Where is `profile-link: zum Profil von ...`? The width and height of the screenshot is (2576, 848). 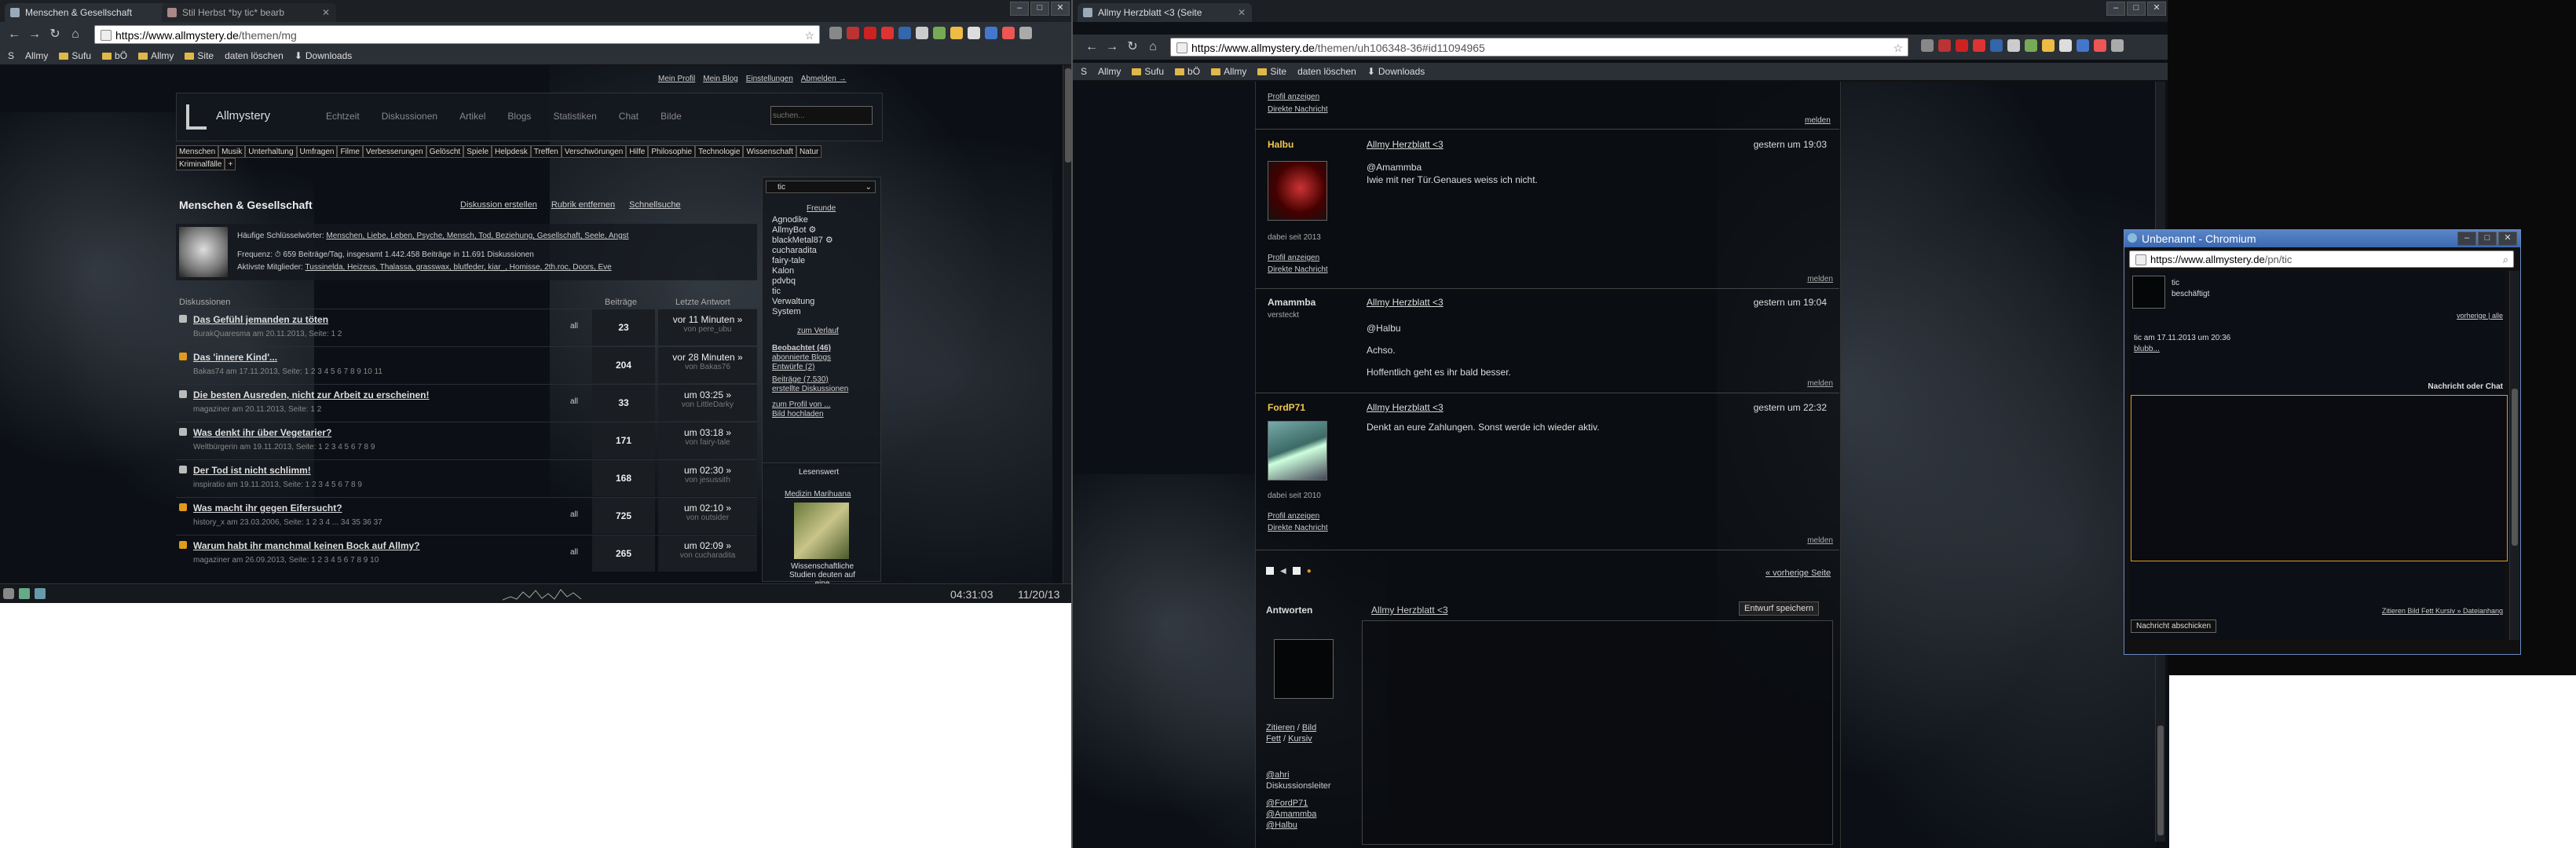 profile-link: zum Profil von ... is located at coordinates (801, 405).